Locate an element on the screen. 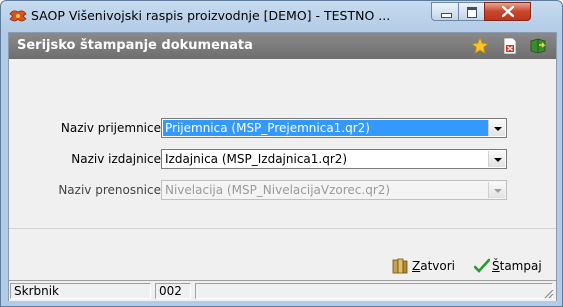 The height and width of the screenshot is (307, 563). status-panel-user: Skrbnik is located at coordinates (80, 291).